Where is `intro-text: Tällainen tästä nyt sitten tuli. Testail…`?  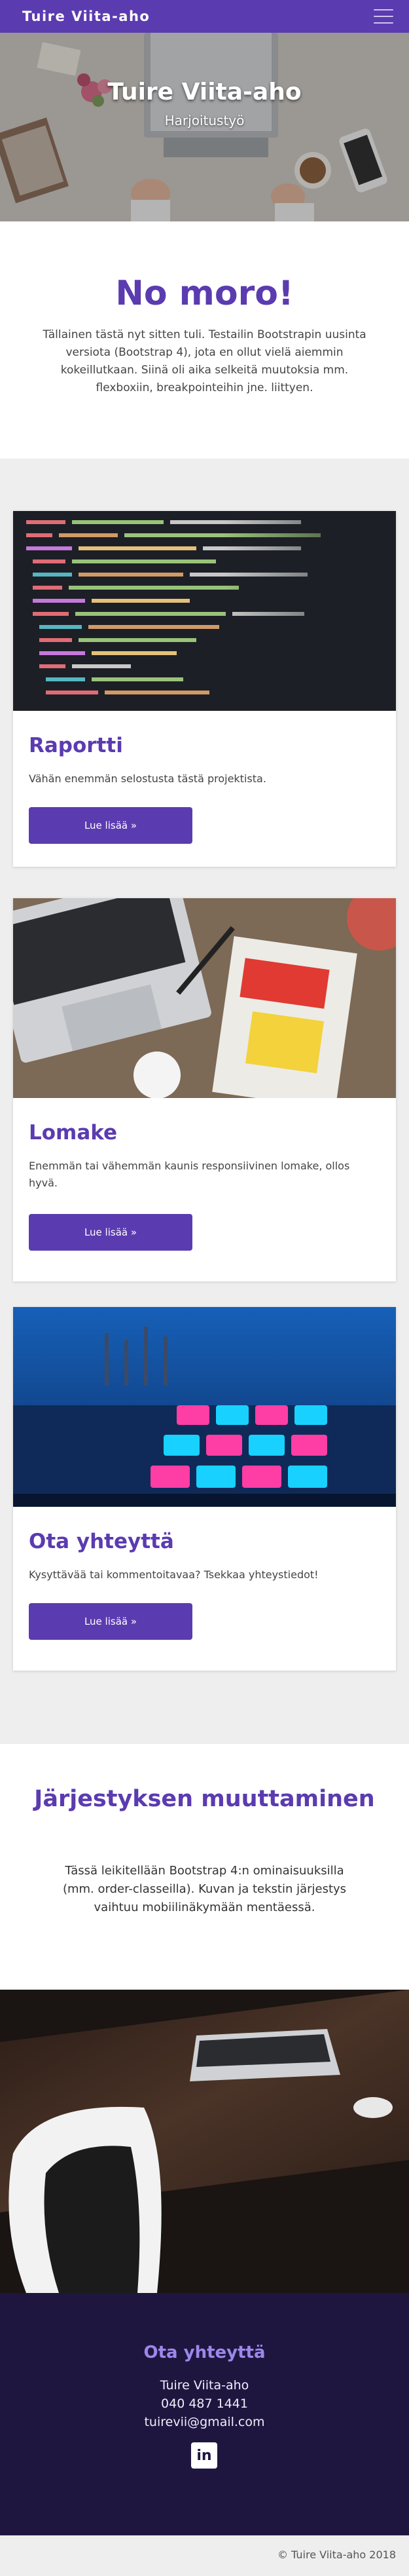 intro-text: Tällainen tästä nyt sitten tuli. Testail… is located at coordinates (204, 361).